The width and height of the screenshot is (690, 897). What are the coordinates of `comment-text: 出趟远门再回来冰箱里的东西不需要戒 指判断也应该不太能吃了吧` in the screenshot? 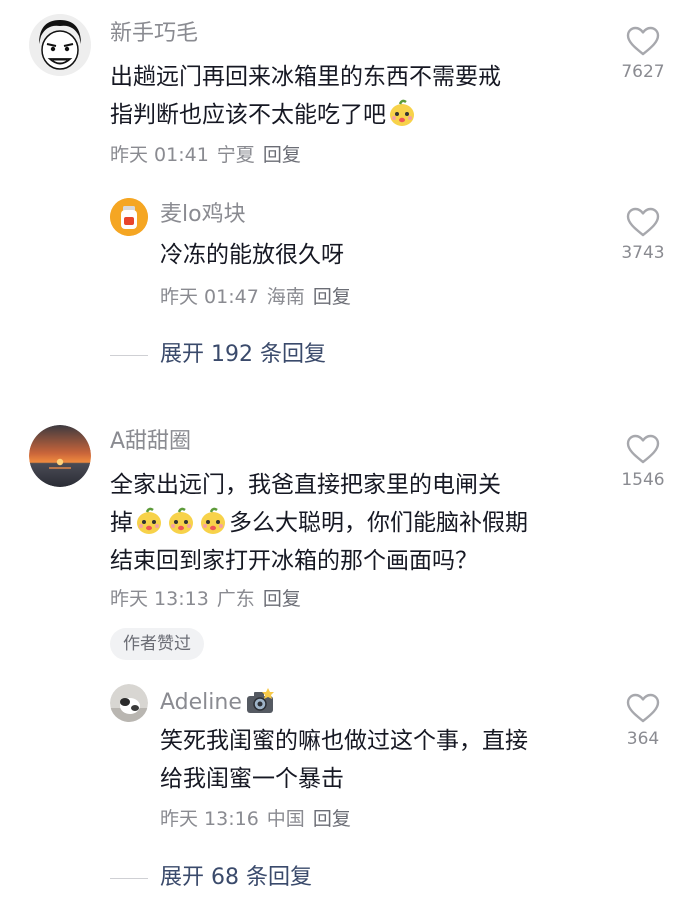 It's located at (350, 96).